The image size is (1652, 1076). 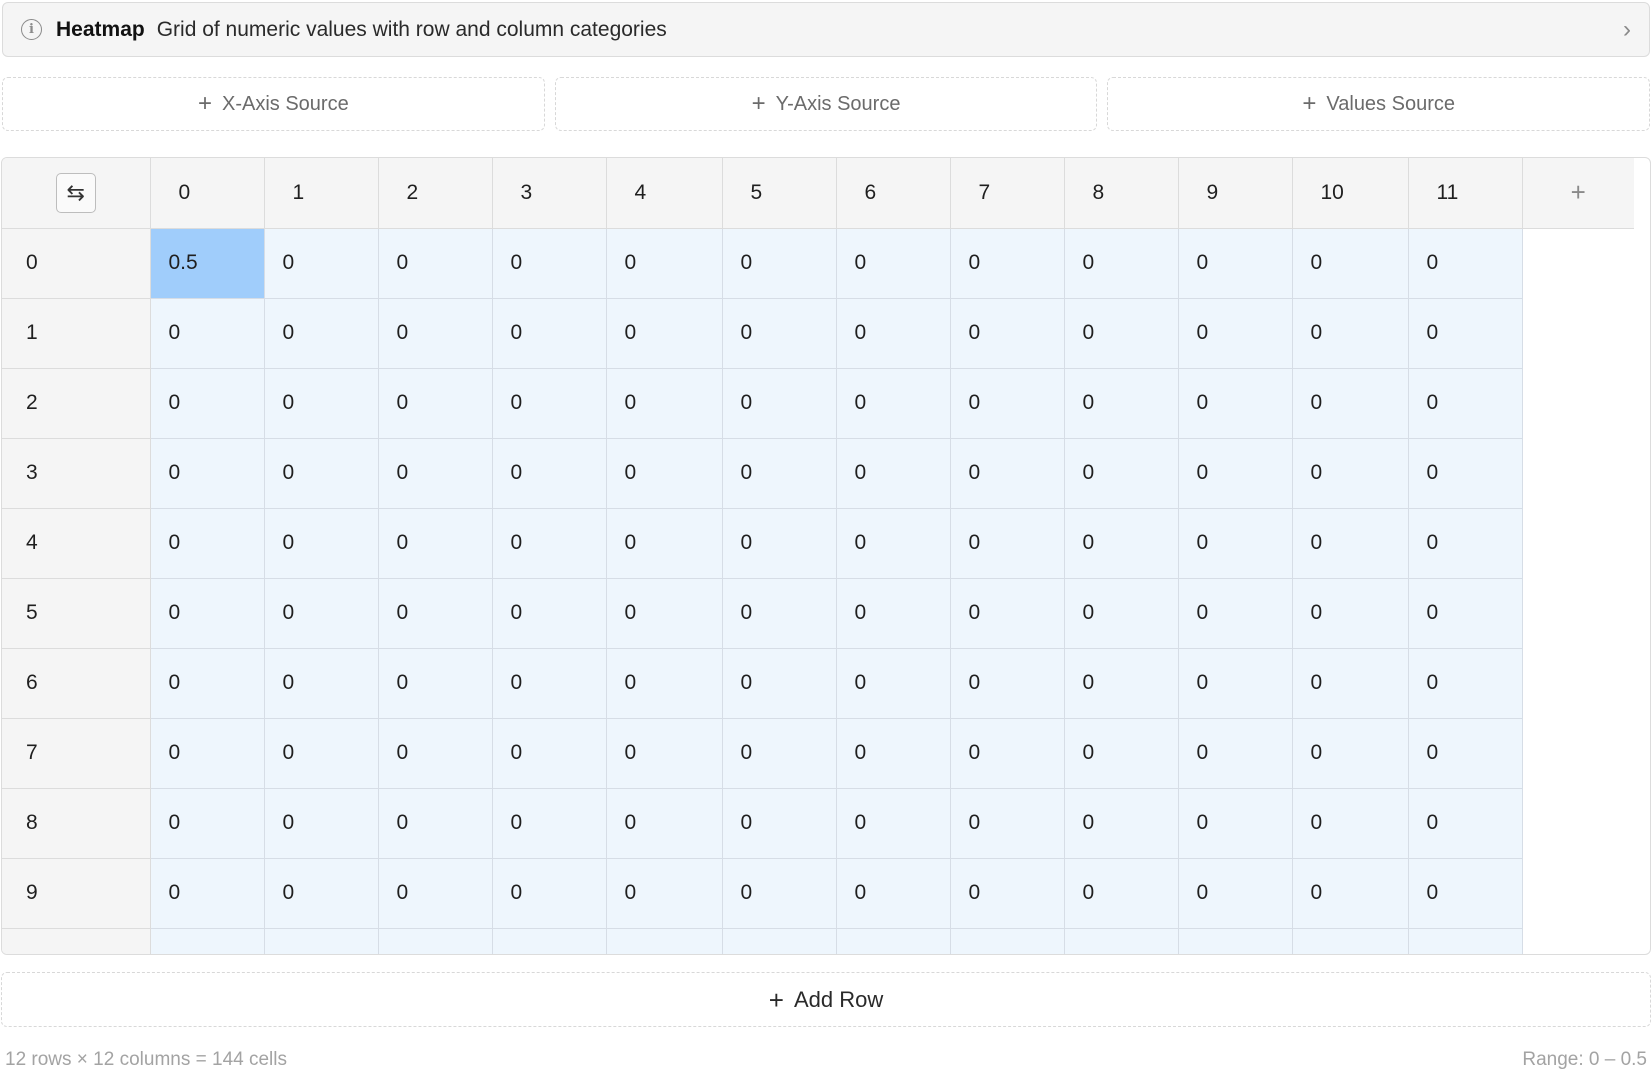 What do you see at coordinates (76, 823) in the screenshot?
I see `row-header: 8` at bounding box center [76, 823].